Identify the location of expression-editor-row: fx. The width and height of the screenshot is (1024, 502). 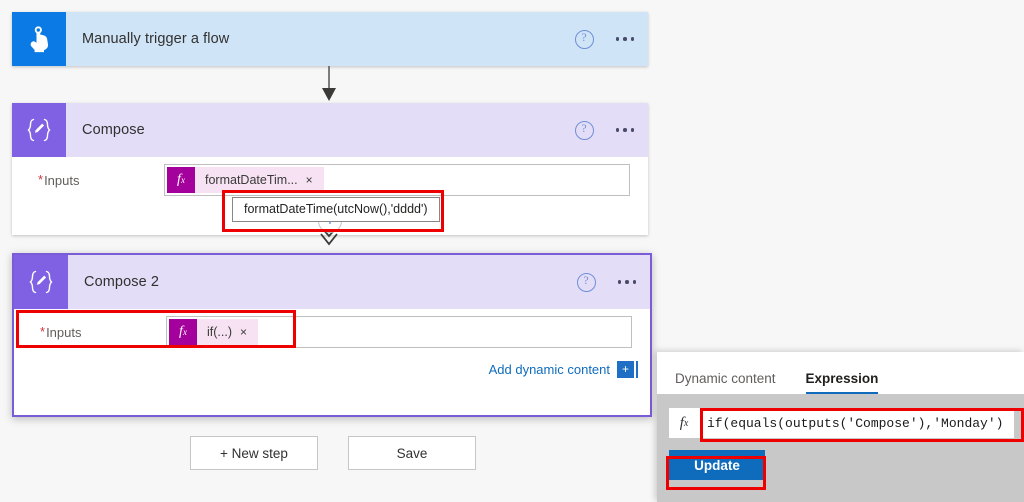
(841, 423).